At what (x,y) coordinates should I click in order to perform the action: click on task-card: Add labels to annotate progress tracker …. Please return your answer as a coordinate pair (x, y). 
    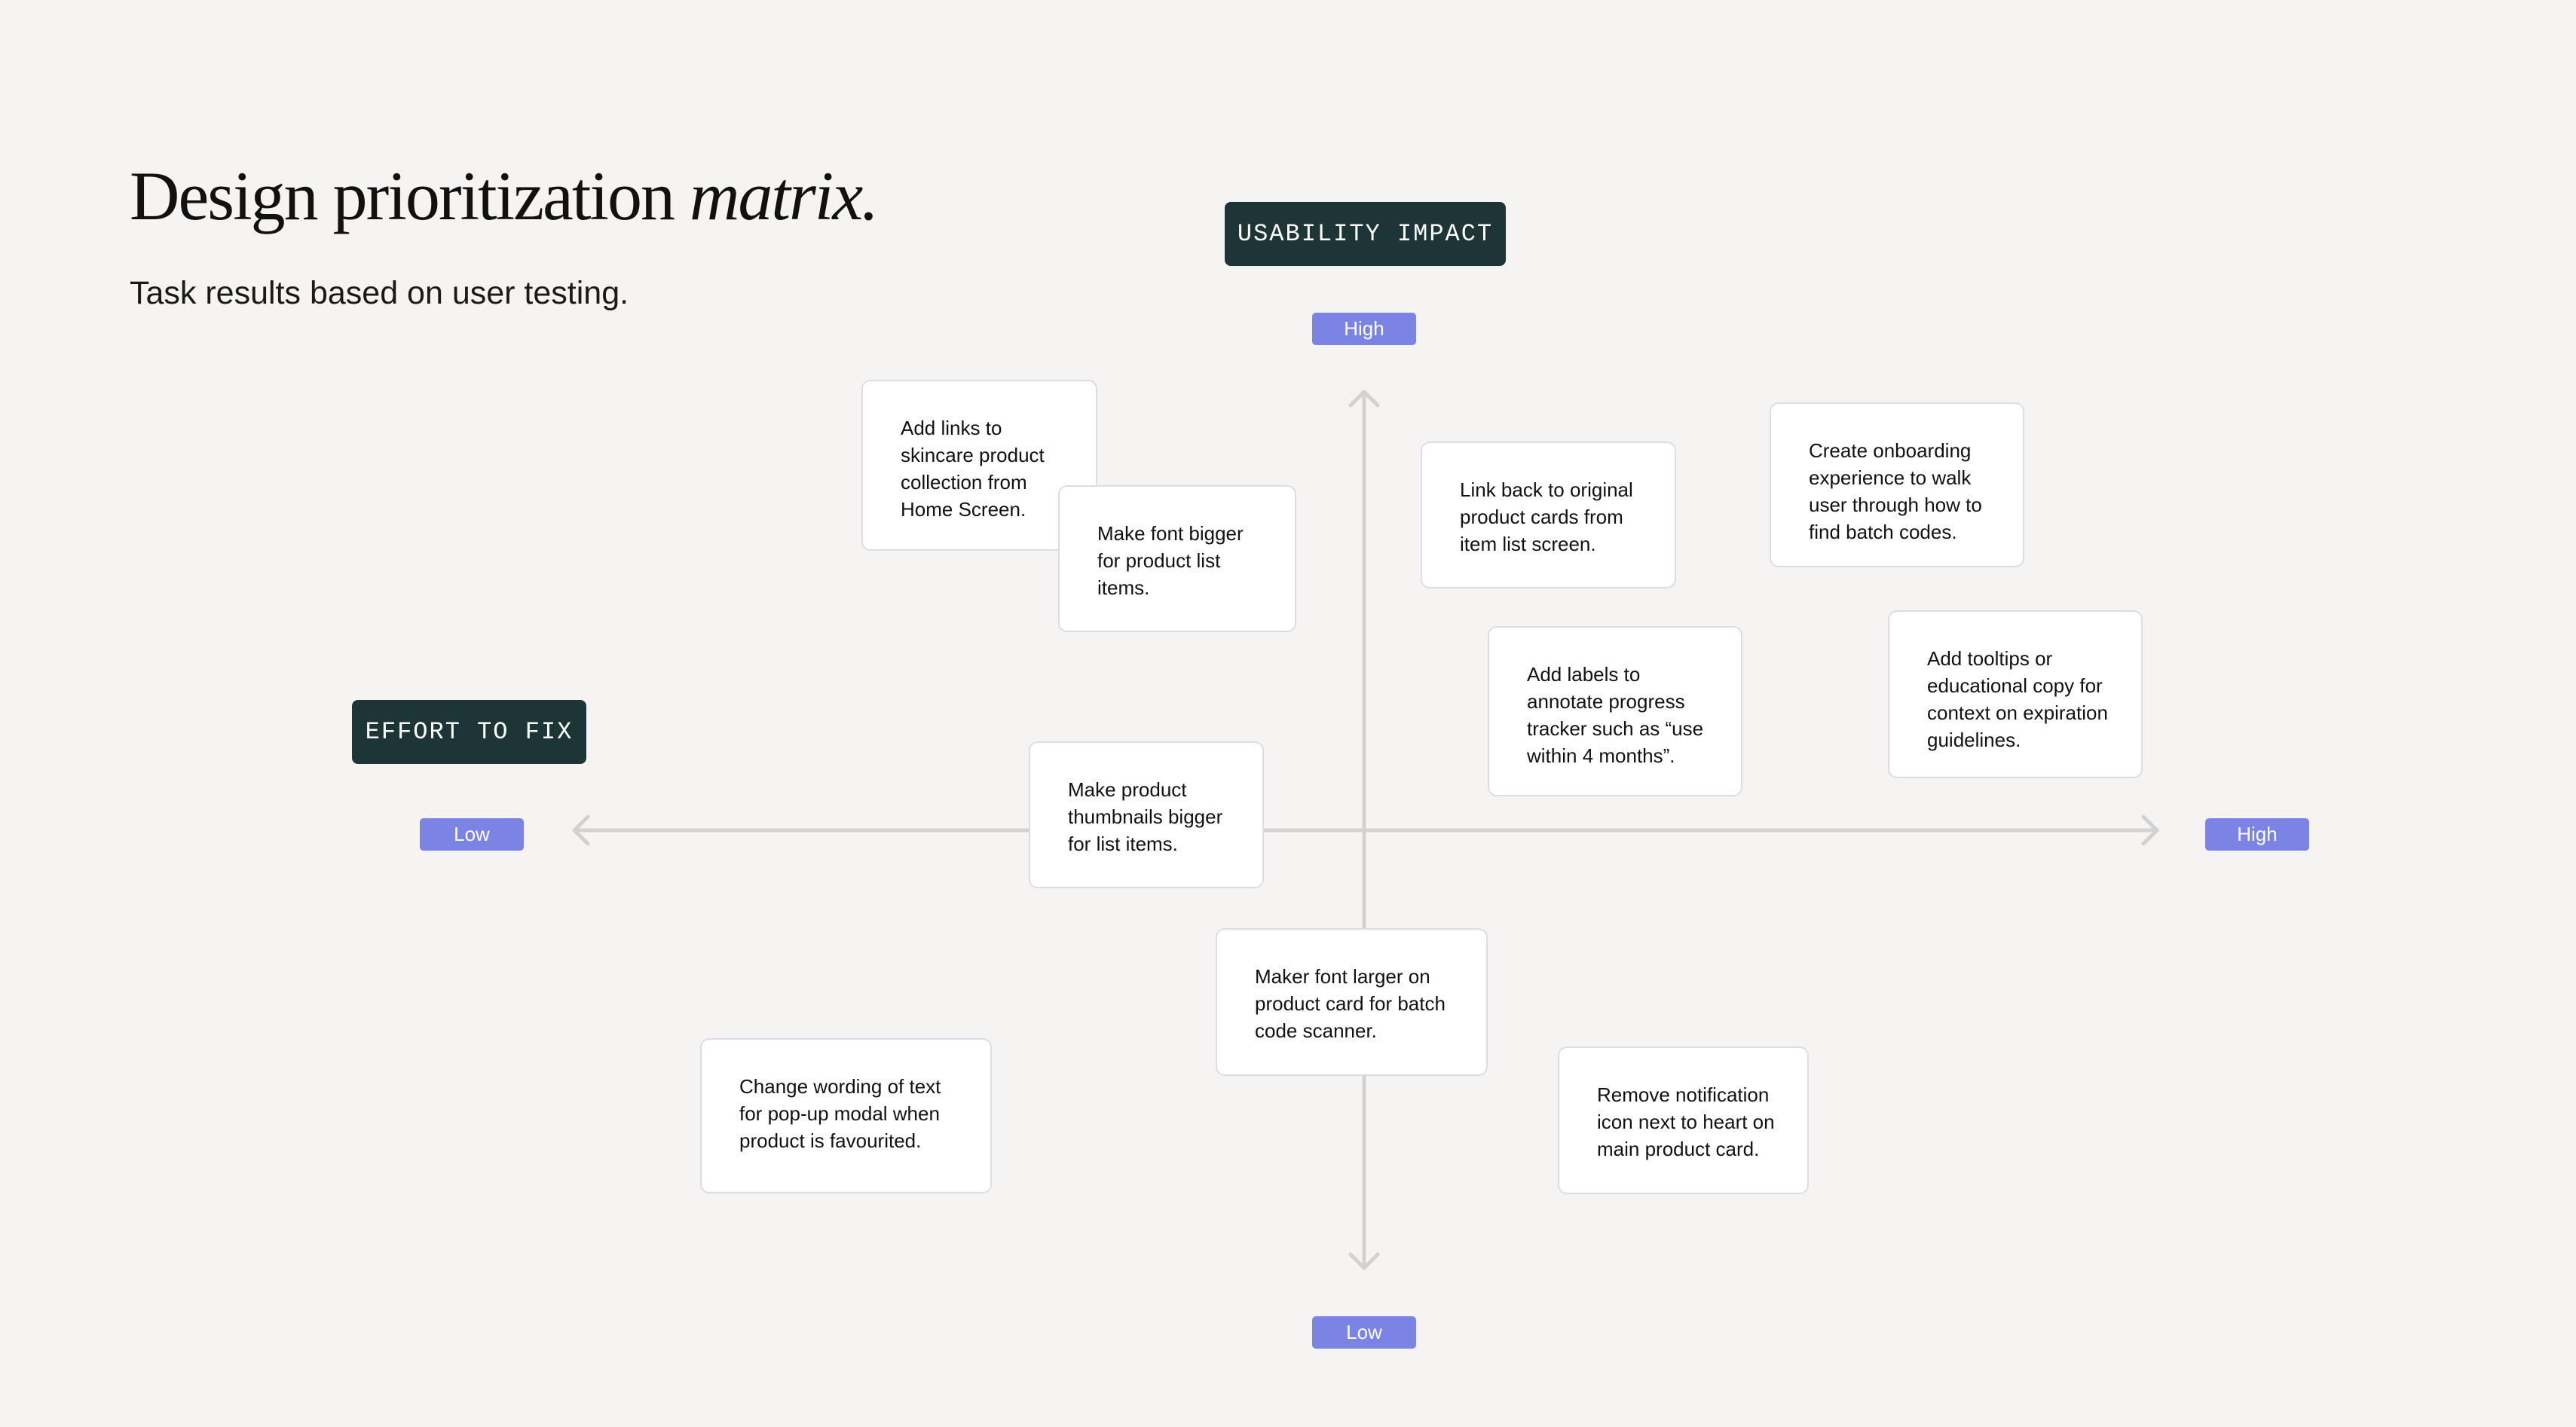
    Looking at the image, I should click on (1615, 711).